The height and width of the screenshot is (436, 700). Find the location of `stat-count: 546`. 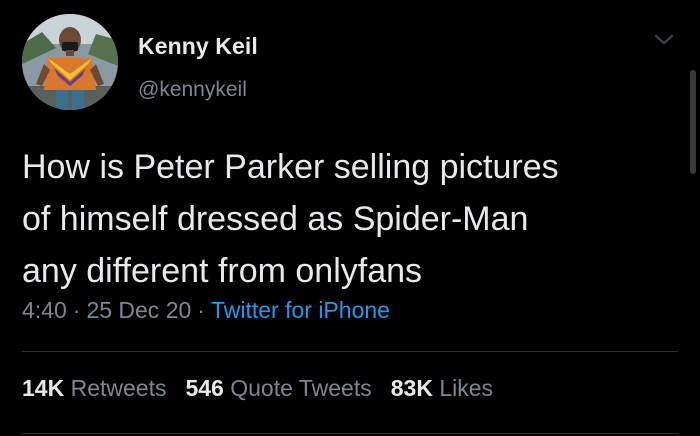

stat-count: 546 is located at coordinates (204, 388).